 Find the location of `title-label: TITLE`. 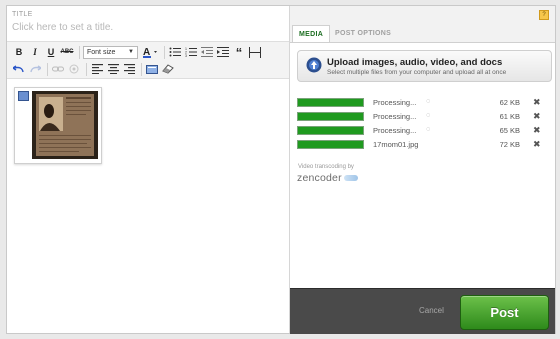

title-label: TITLE is located at coordinates (22, 14).